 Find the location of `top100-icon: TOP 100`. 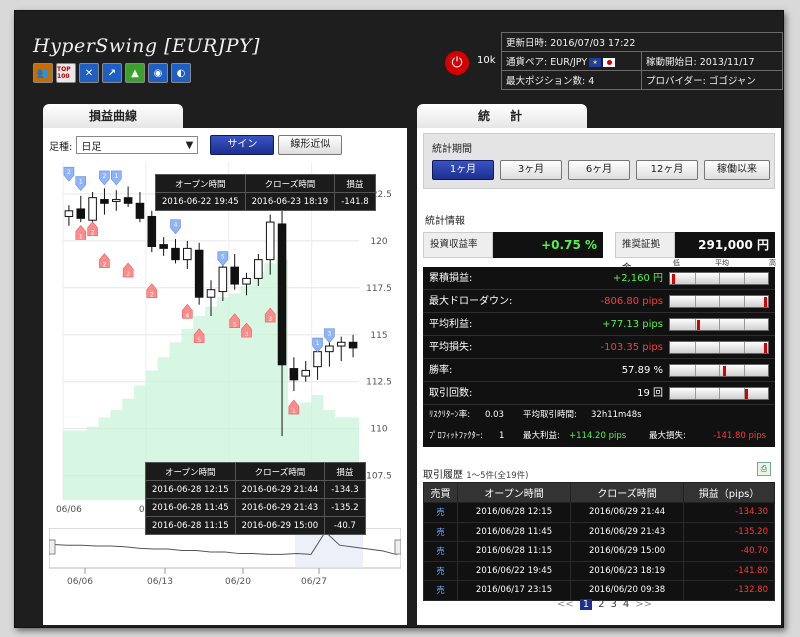

top100-icon: TOP 100 is located at coordinates (66, 73).